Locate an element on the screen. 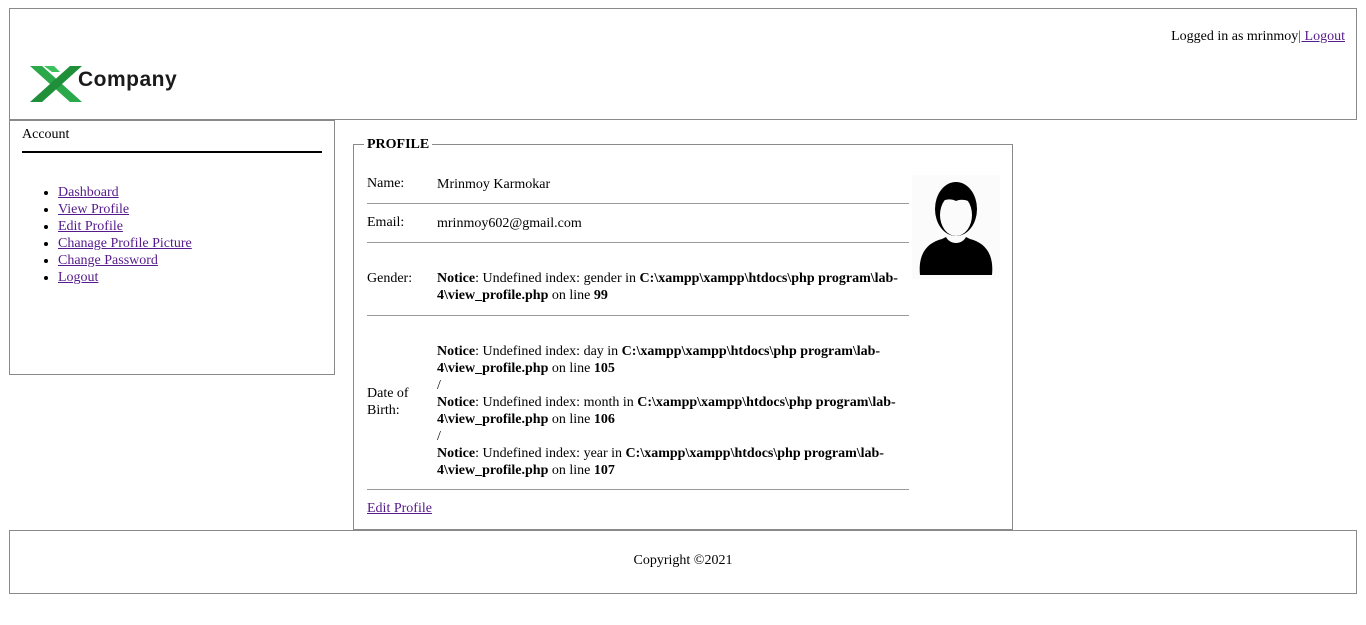 This screenshot has height=625, width=1366. x-logo-icon is located at coordinates (56, 84).